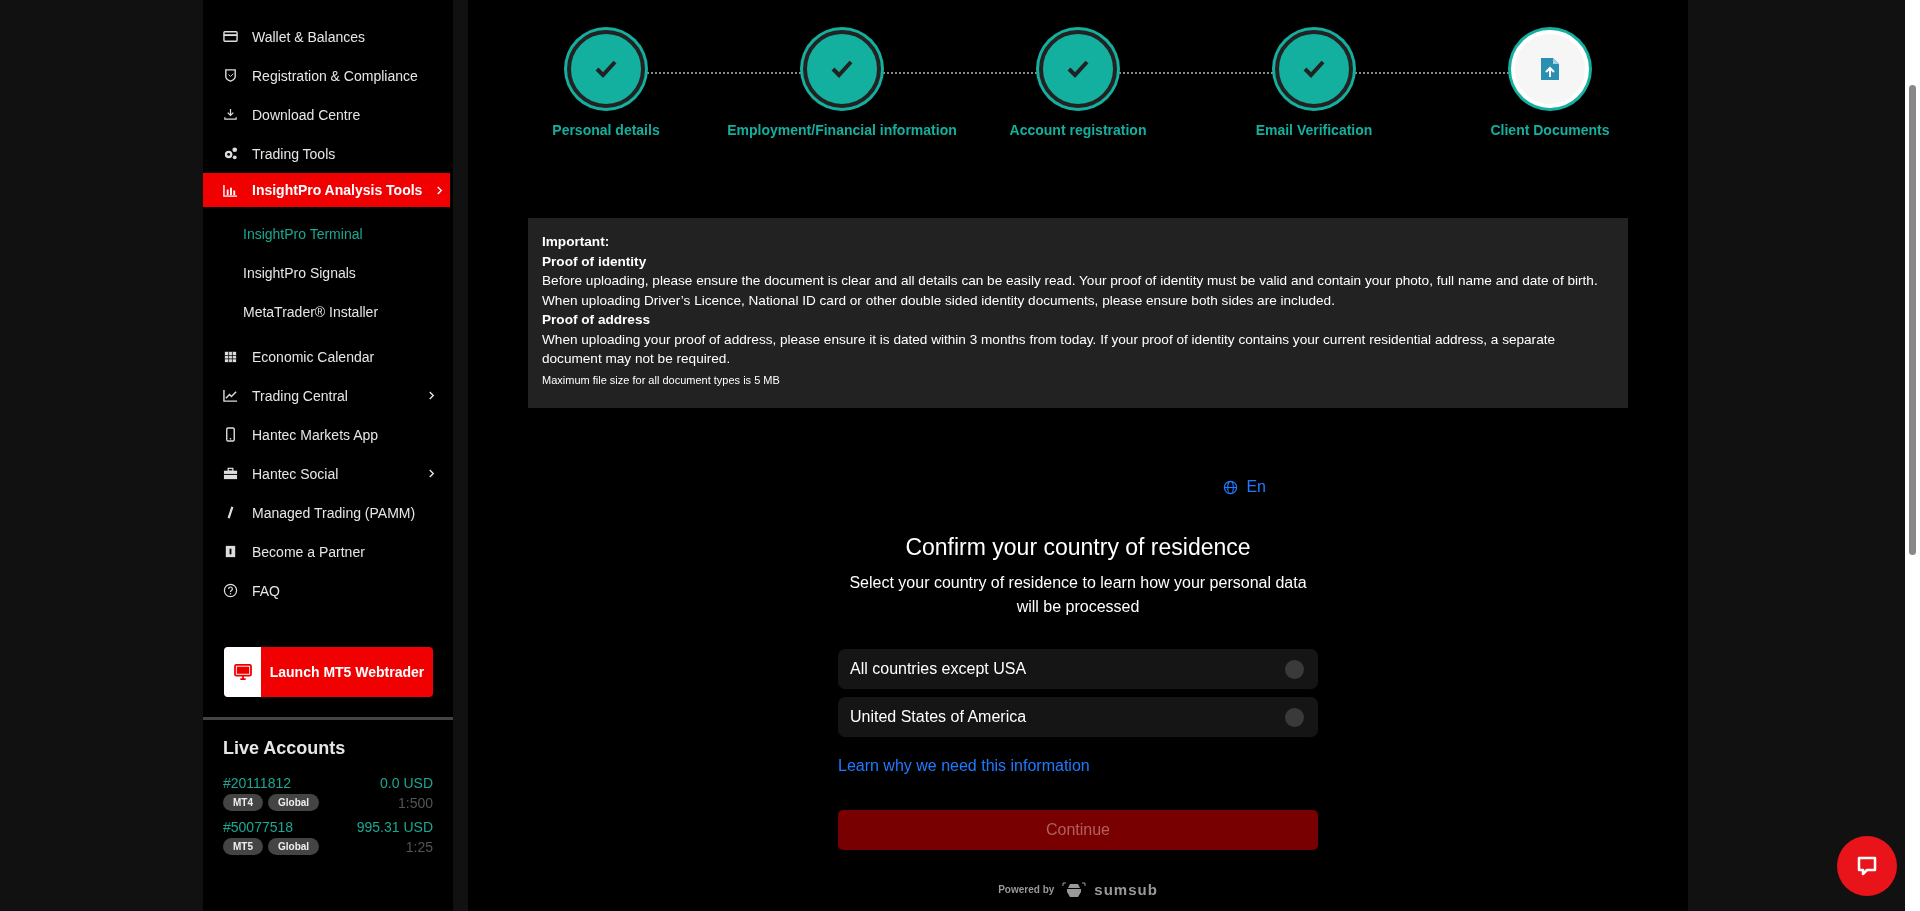 This screenshot has width=1920, height=911. I want to click on submenu-item: InsightPro Signals, so click(328, 273).